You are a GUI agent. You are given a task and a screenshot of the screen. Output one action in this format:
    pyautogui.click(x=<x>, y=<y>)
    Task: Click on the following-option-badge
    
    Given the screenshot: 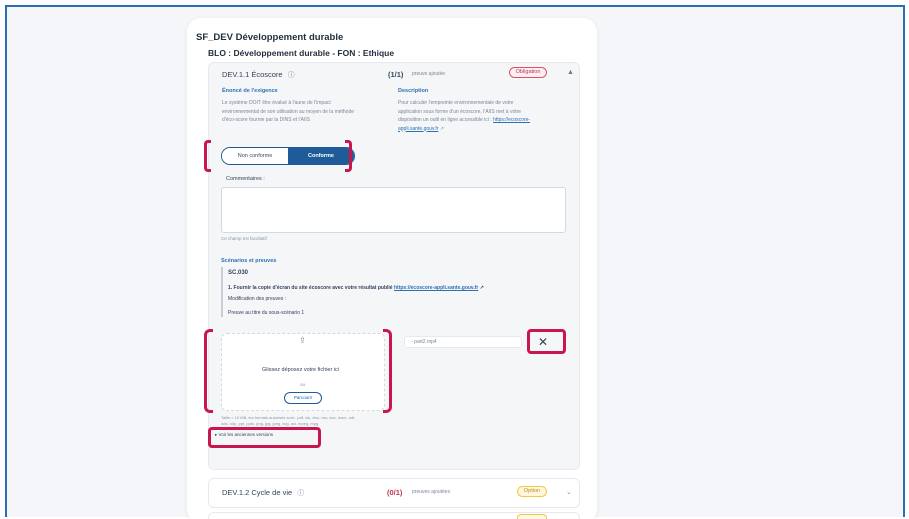 What is the action you would take?
    pyautogui.click(x=532, y=516)
    